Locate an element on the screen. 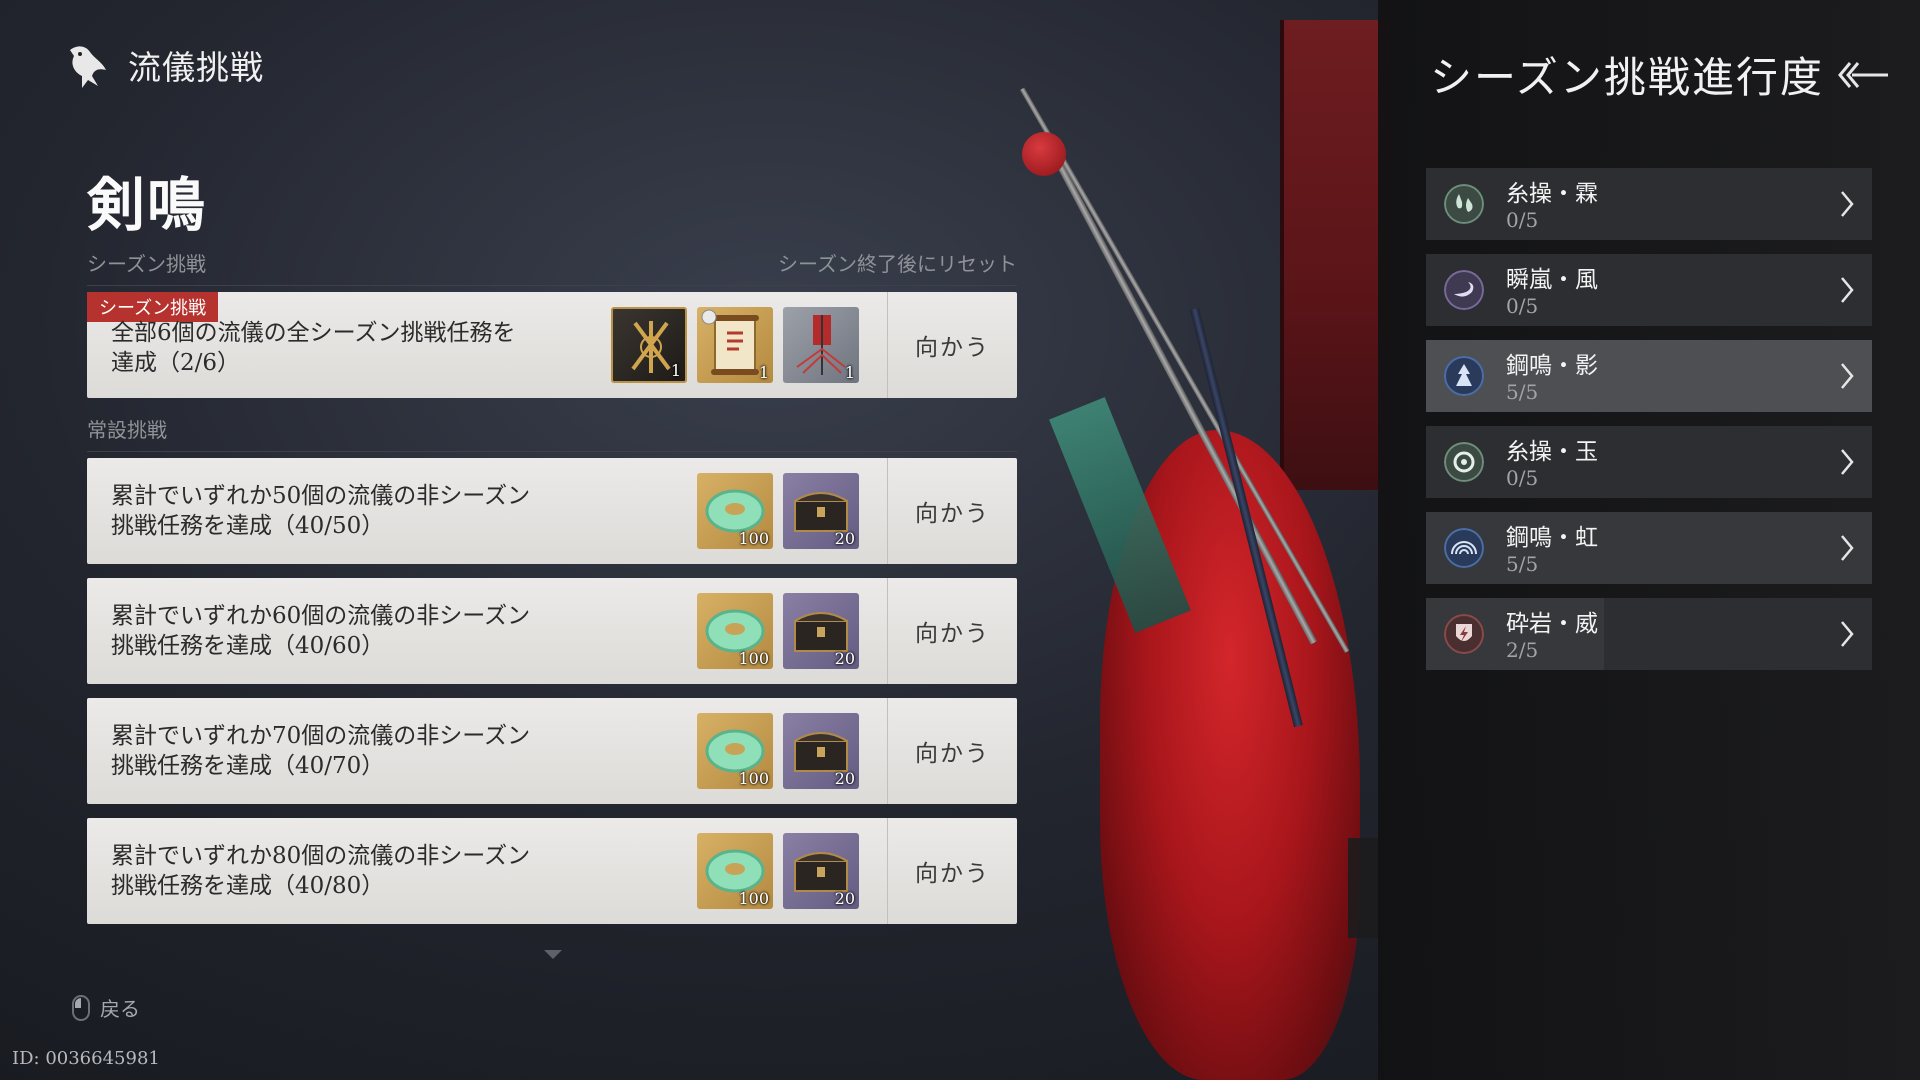  task-text-line: 全部6個の流儀の全シーズン挑戦任務を is located at coordinates (313, 333).